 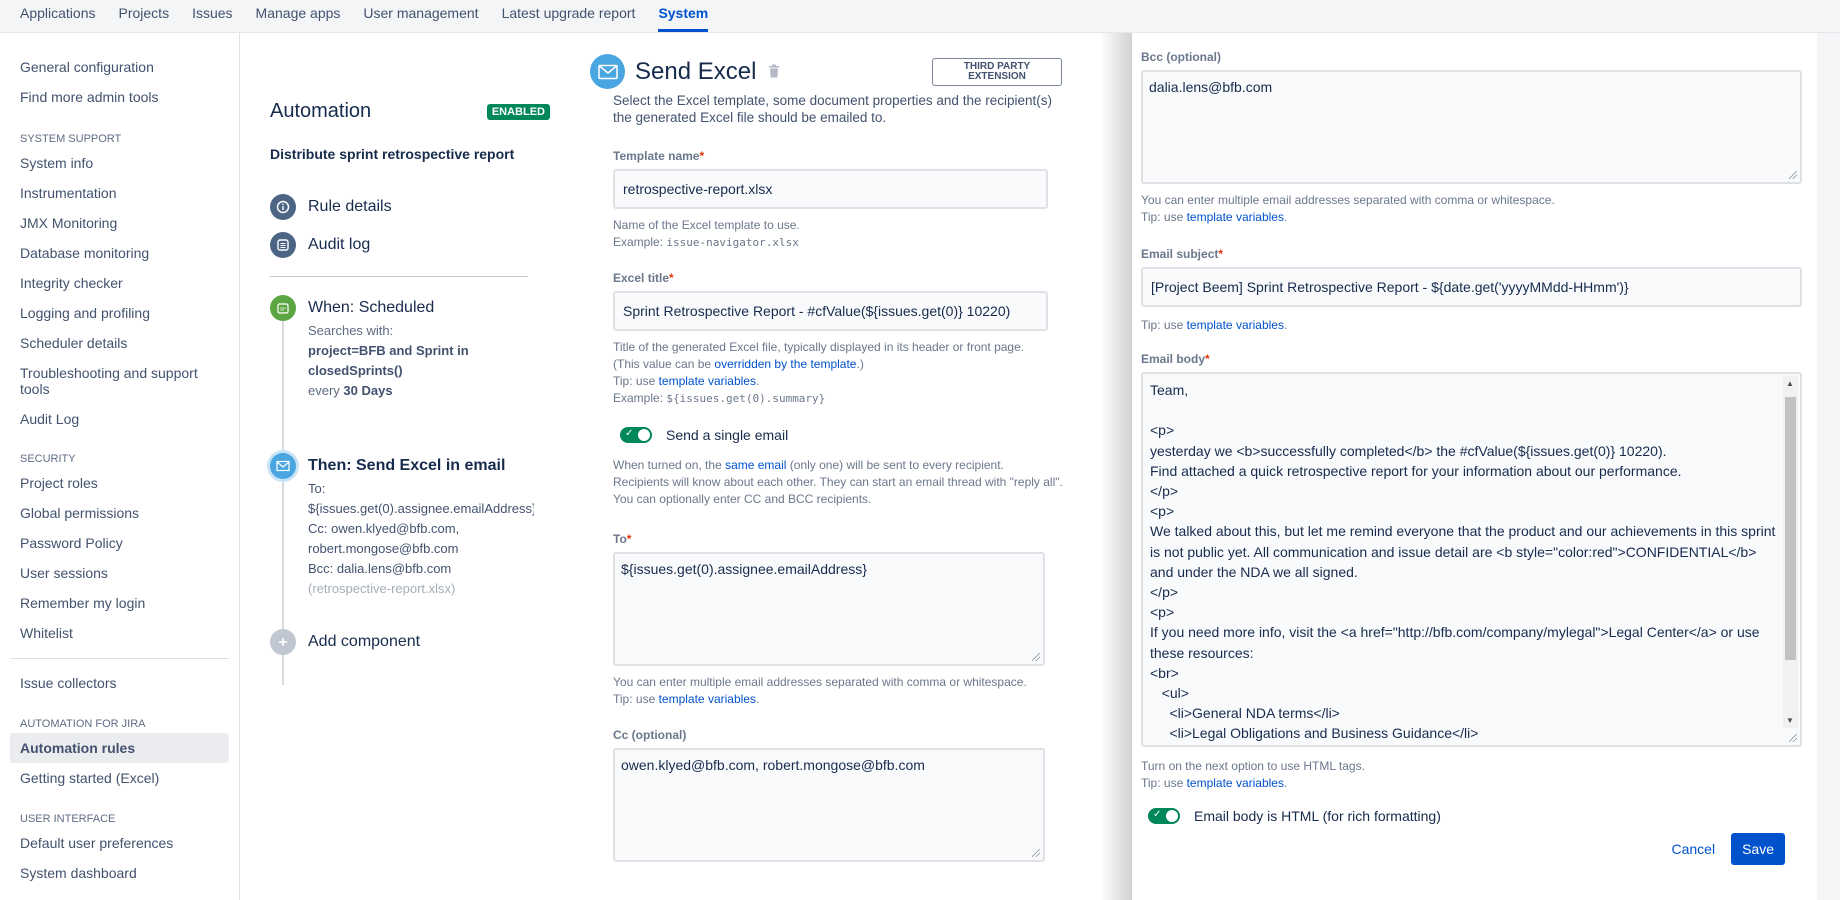 What do you see at coordinates (746, 398) in the screenshot?
I see `example-code: ${issues.get(0).summary}` at bounding box center [746, 398].